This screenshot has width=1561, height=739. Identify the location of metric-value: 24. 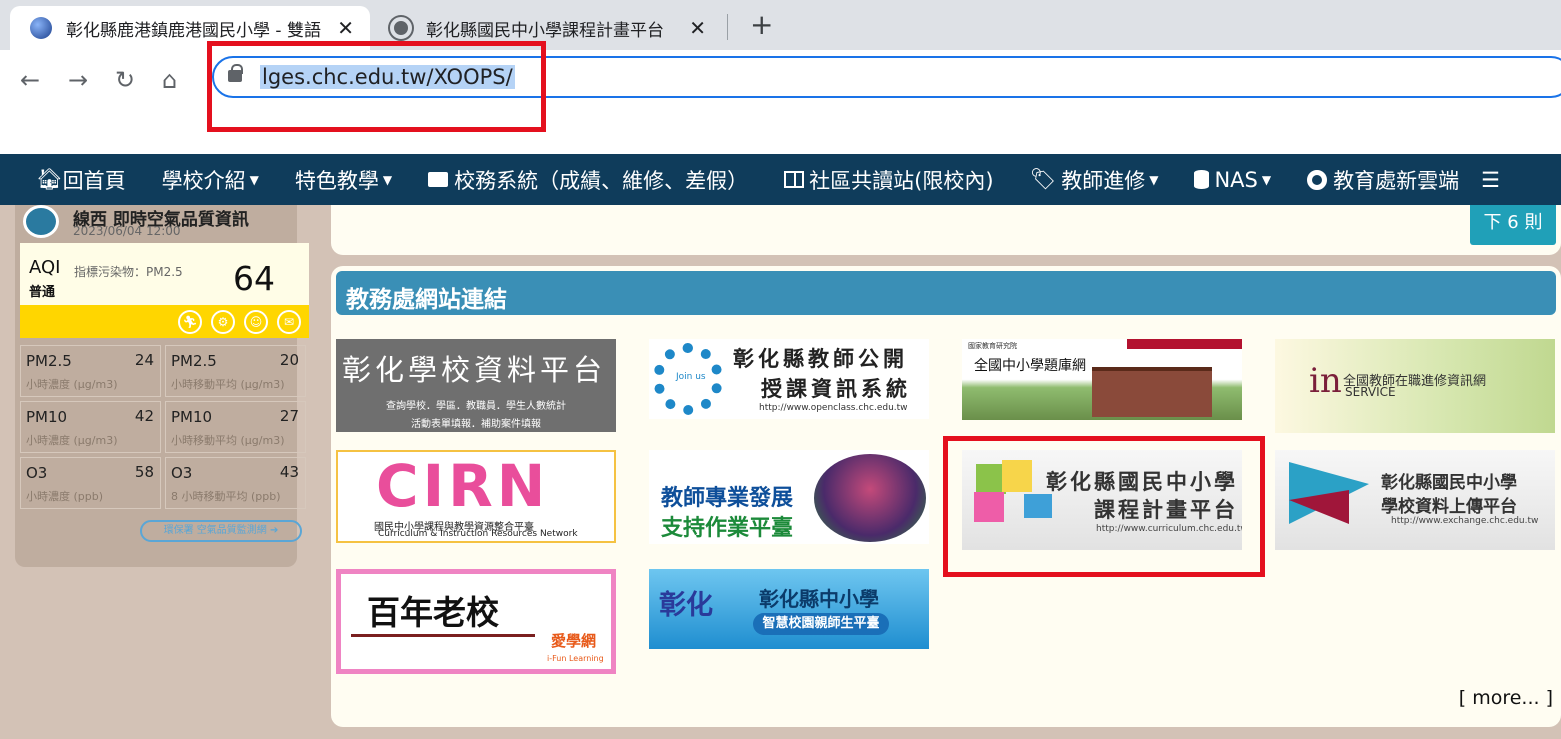
(144, 360).